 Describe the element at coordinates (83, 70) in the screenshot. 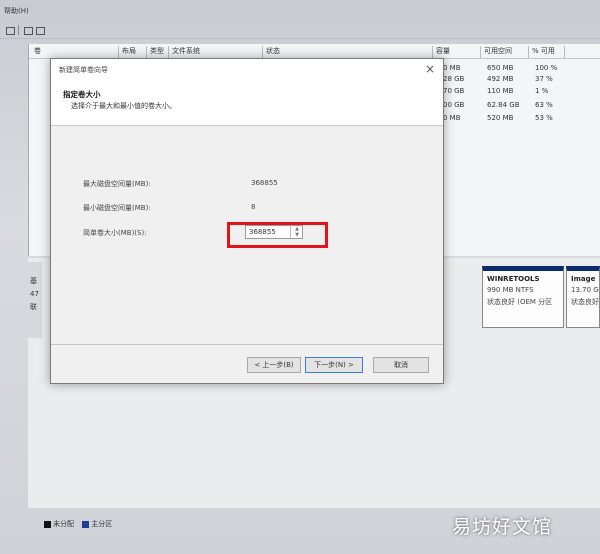

I see `dialog-title: 新建简单卷向导` at that location.